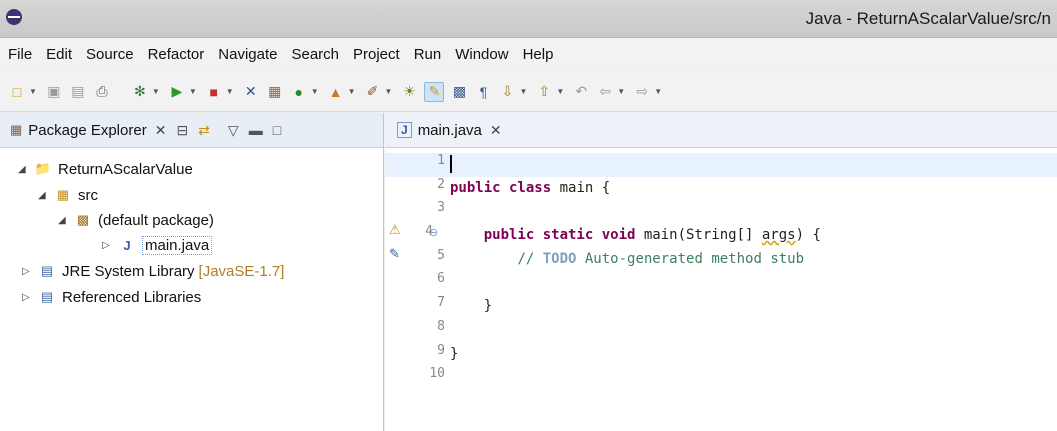  What do you see at coordinates (698, 235) in the screenshot?
I see `code-text: main(String[]` at bounding box center [698, 235].